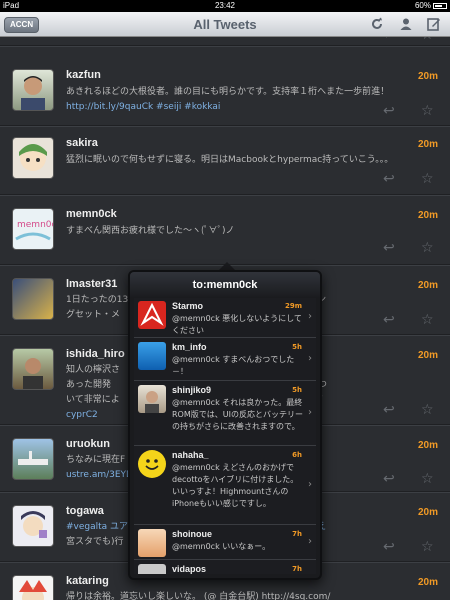  Describe the element at coordinates (88, 444) in the screenshot. I see `tweet-author: uruokun` at that location.